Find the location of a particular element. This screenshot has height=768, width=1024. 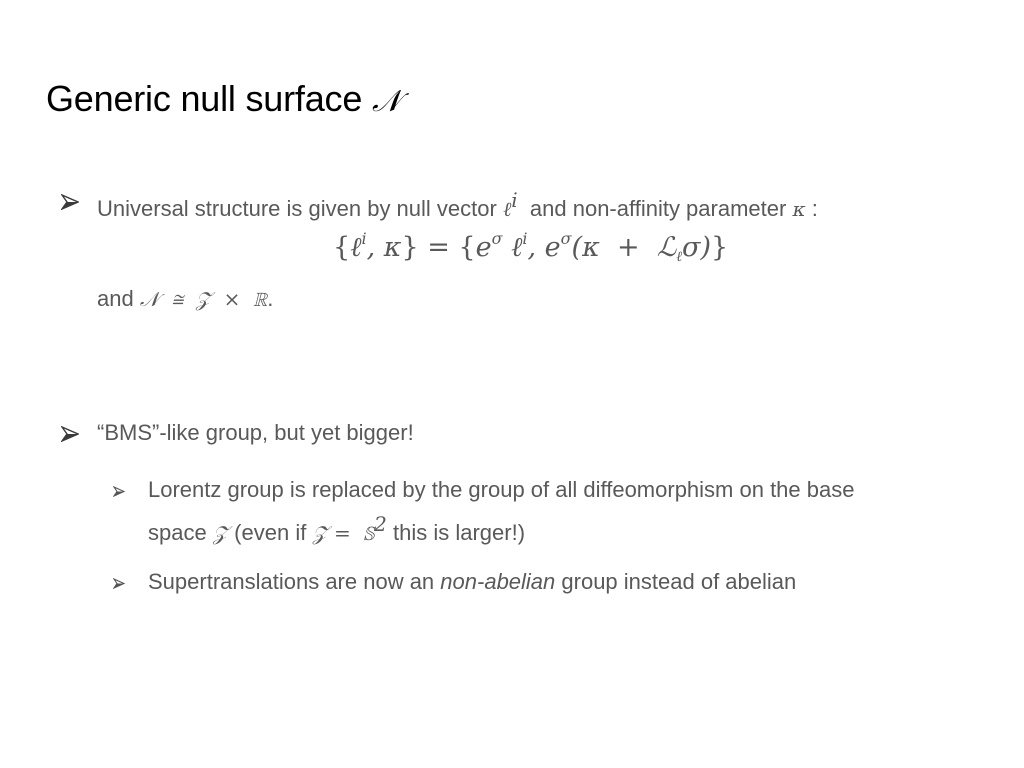

eq-symbol: , κ is located at coordinates (384, 247).